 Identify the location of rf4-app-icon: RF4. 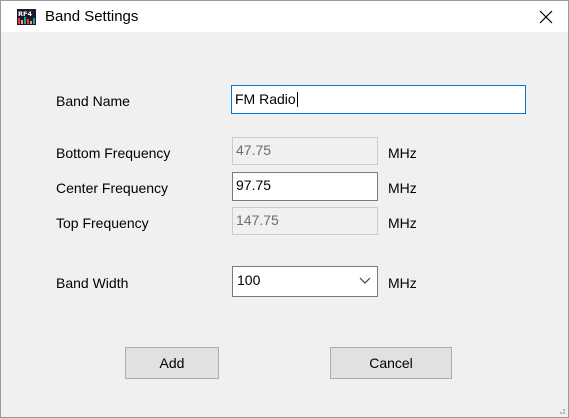
(26, 17).